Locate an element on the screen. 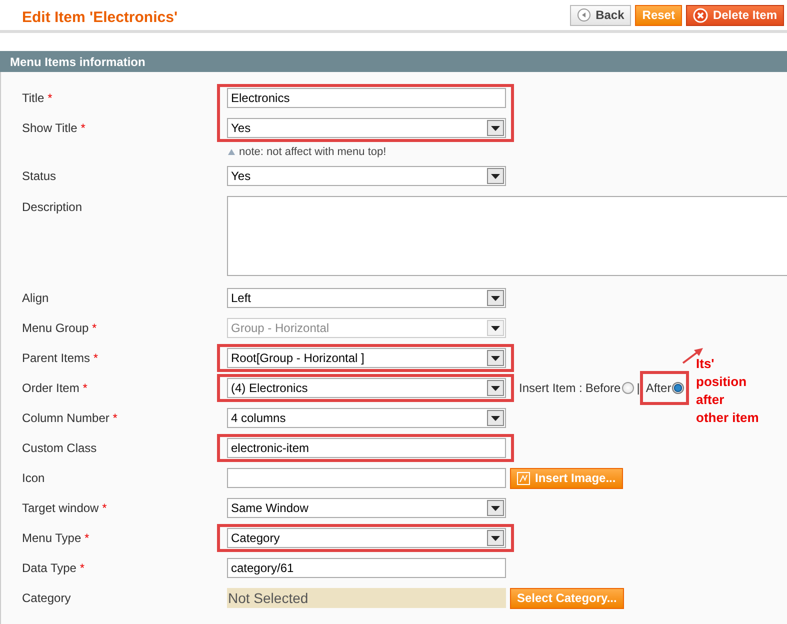  close-icon is located at coordinates (700, 15).